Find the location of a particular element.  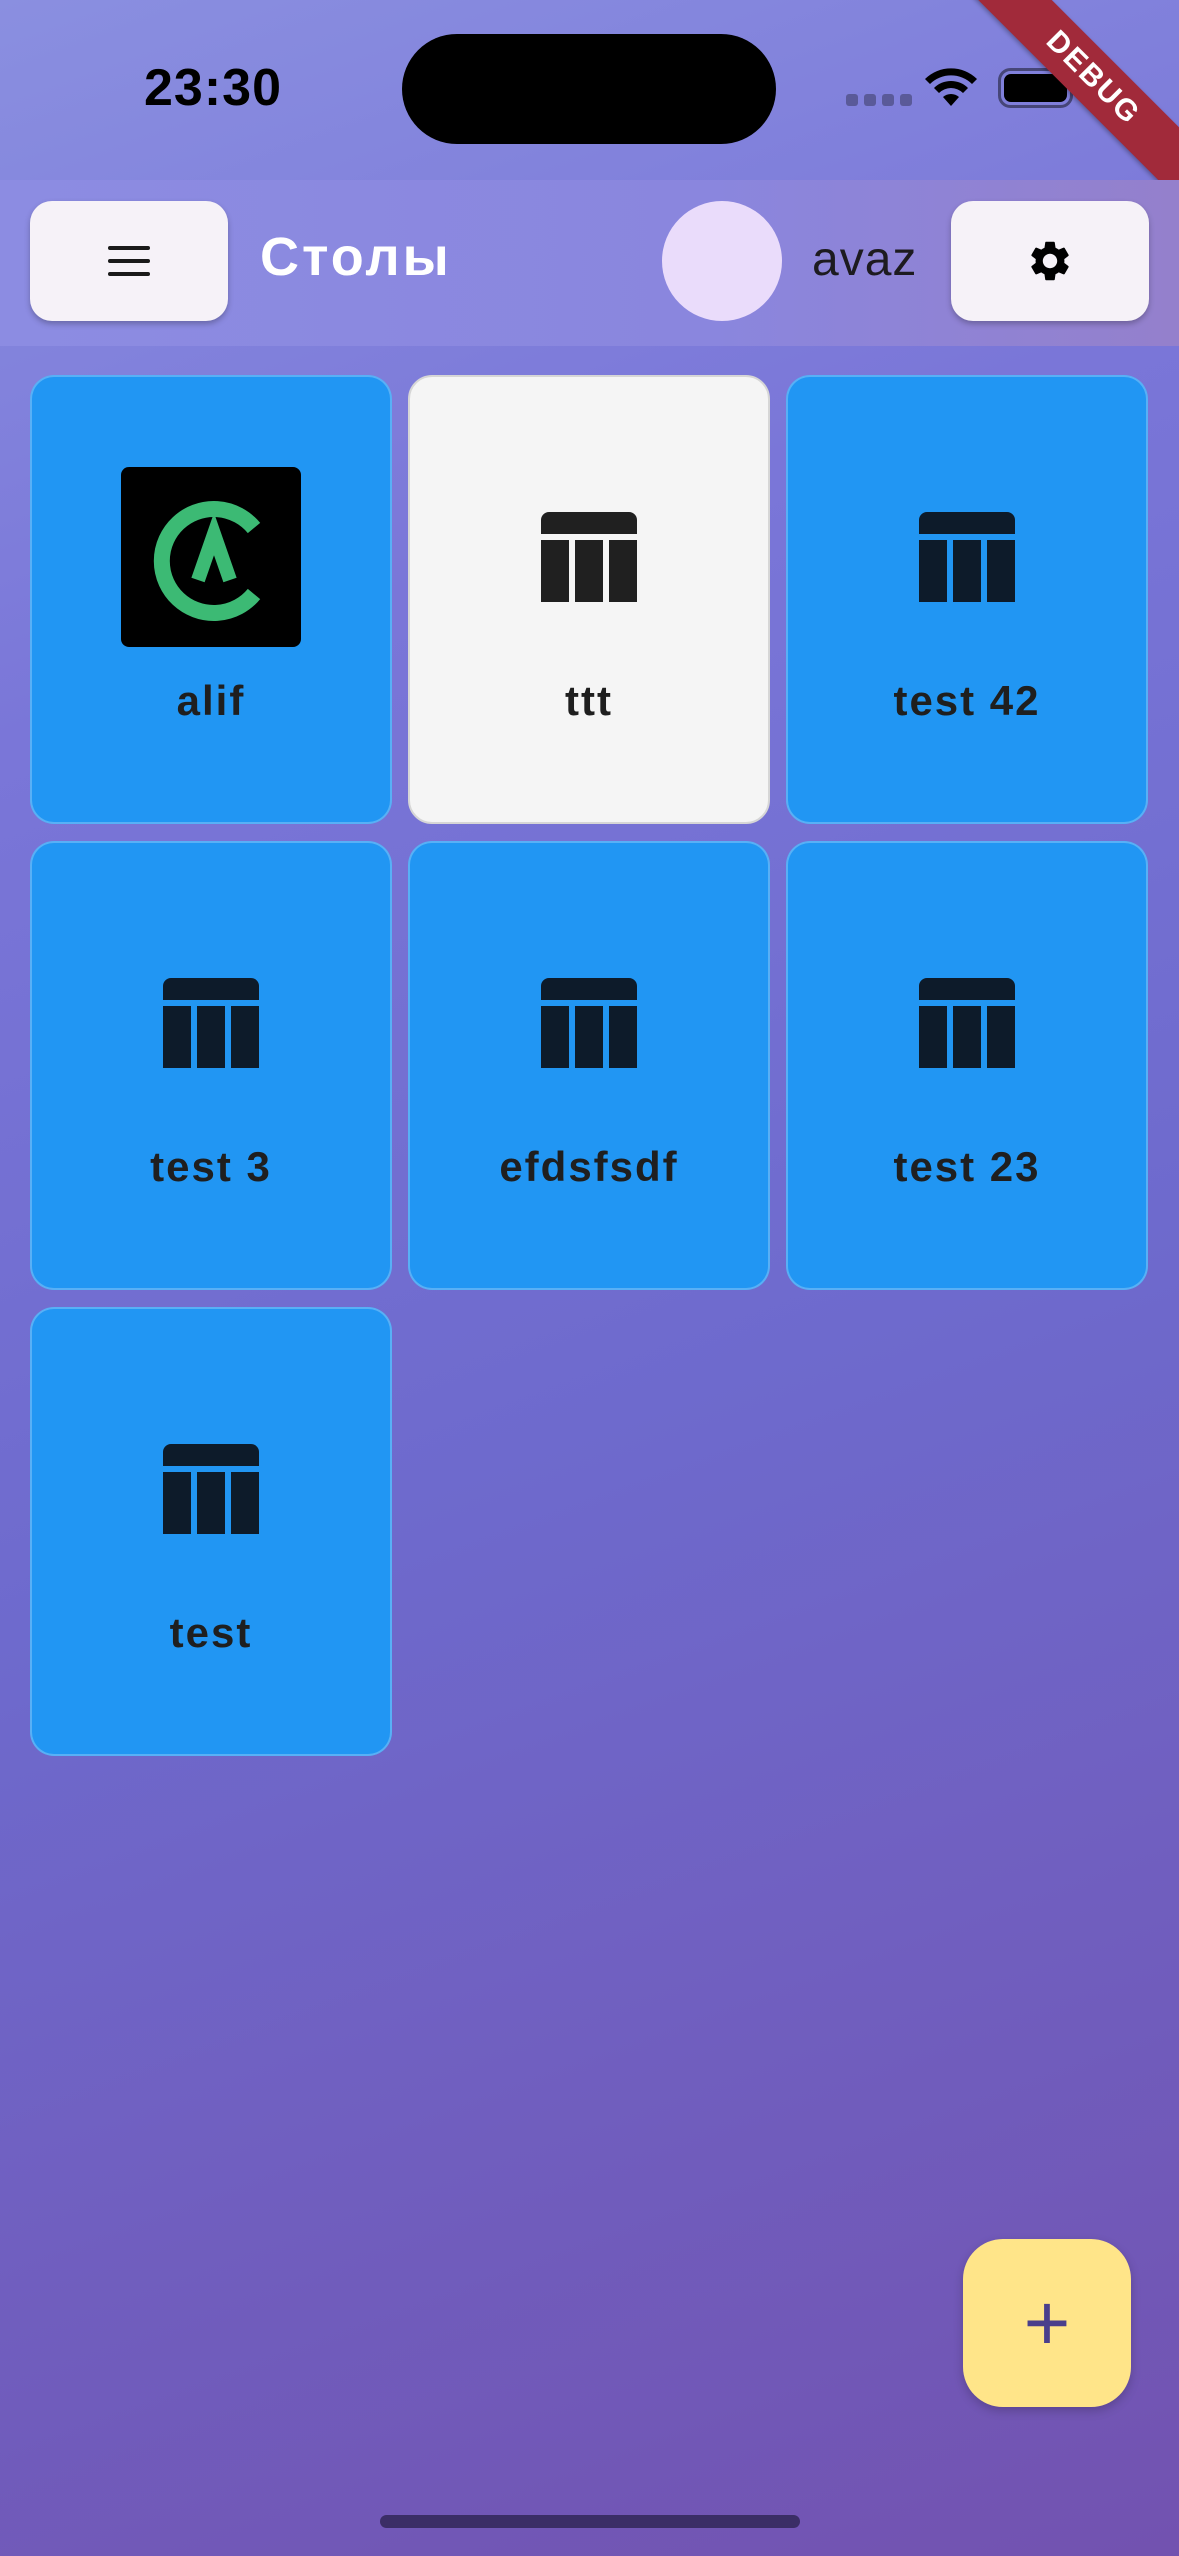

plus-icon: + is located at coordinates (1047, 2322).